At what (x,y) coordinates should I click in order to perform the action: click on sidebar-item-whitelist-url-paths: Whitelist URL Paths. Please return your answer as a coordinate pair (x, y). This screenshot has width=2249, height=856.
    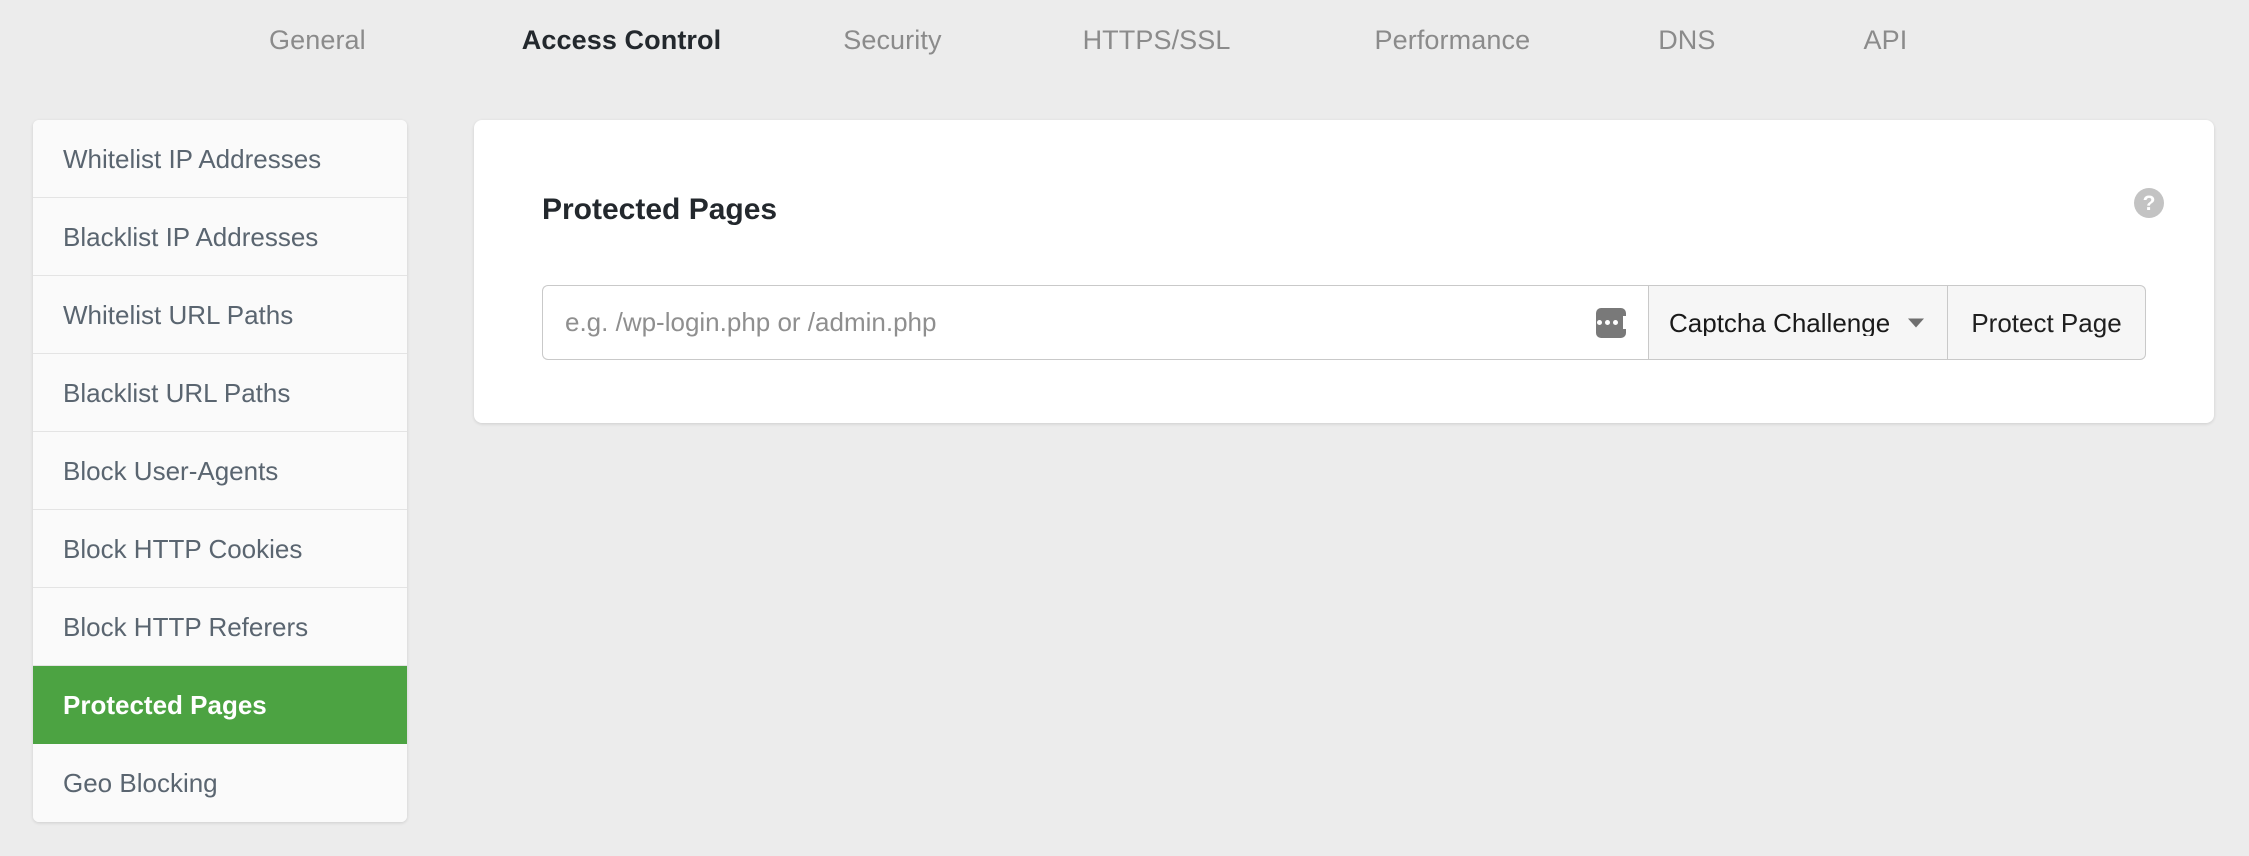
    Looking at the image, I should click on (220, 315).